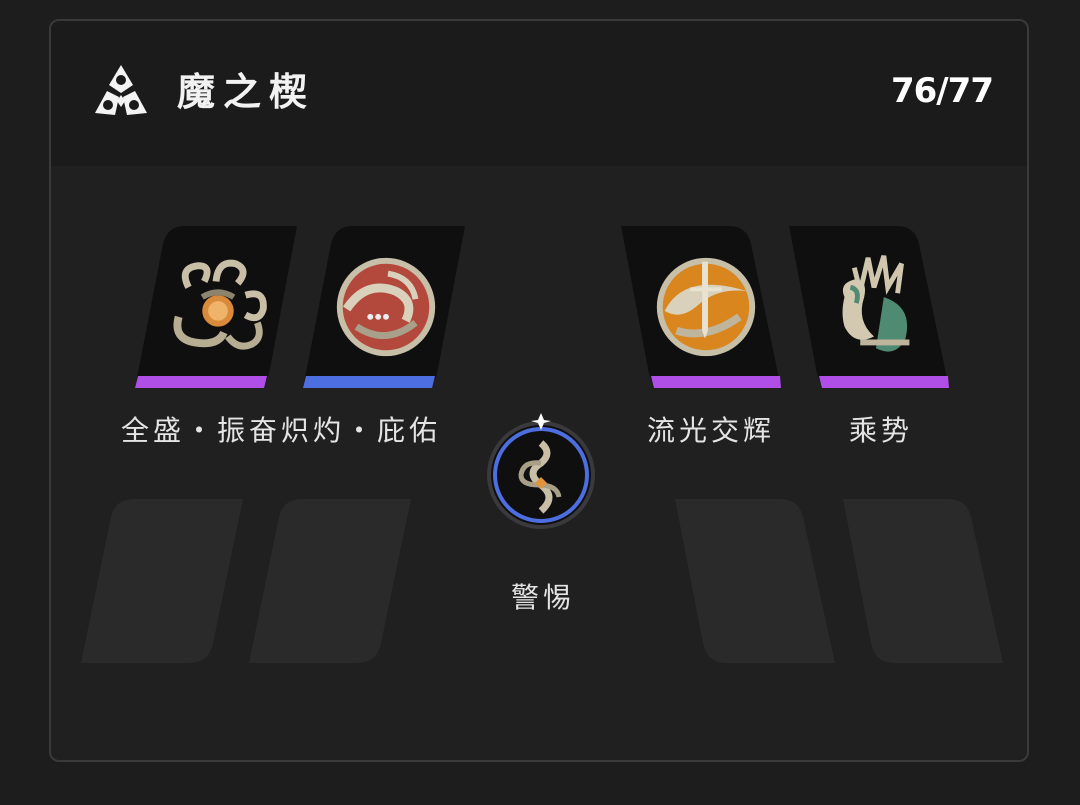  I want to click on center-label: 警惕, so click(543, 597).